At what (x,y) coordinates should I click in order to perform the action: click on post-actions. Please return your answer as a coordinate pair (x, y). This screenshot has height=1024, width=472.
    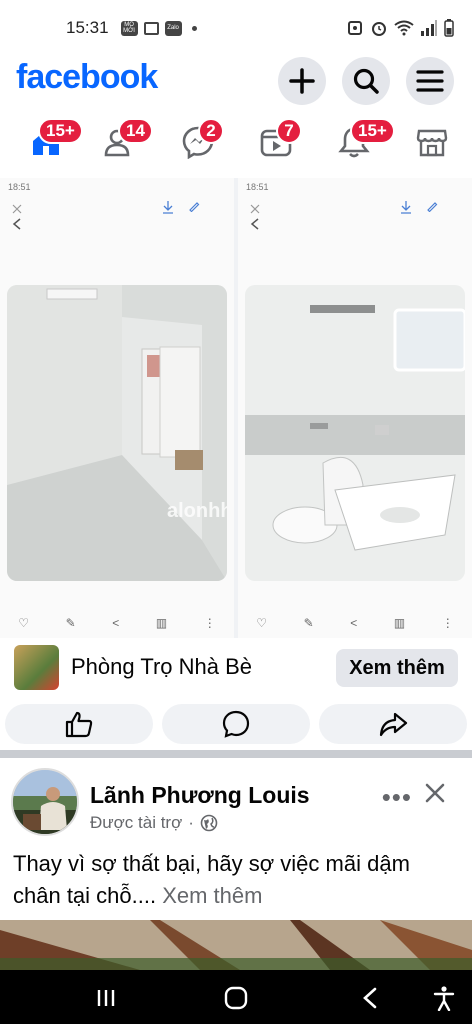
    Looking at the image, I should click on (236, 725).